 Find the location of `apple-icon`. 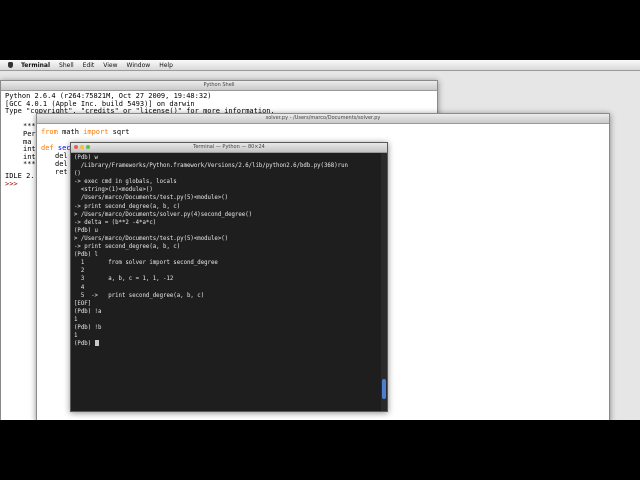

apple-icon is located at coordinates (10, 65).